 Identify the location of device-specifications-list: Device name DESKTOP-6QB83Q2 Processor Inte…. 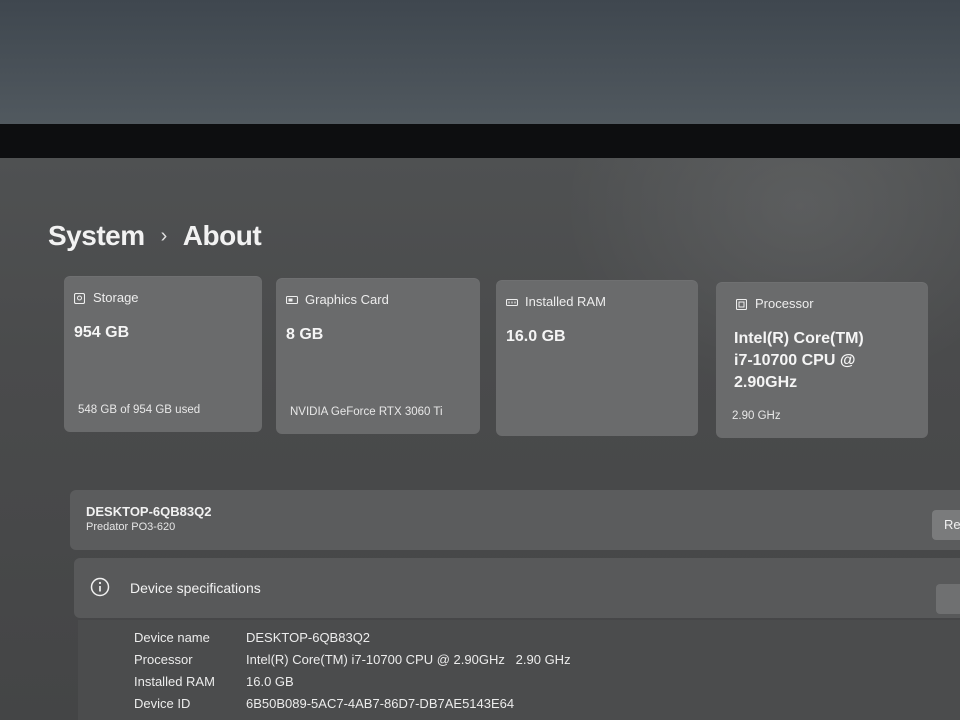
(519, 670).